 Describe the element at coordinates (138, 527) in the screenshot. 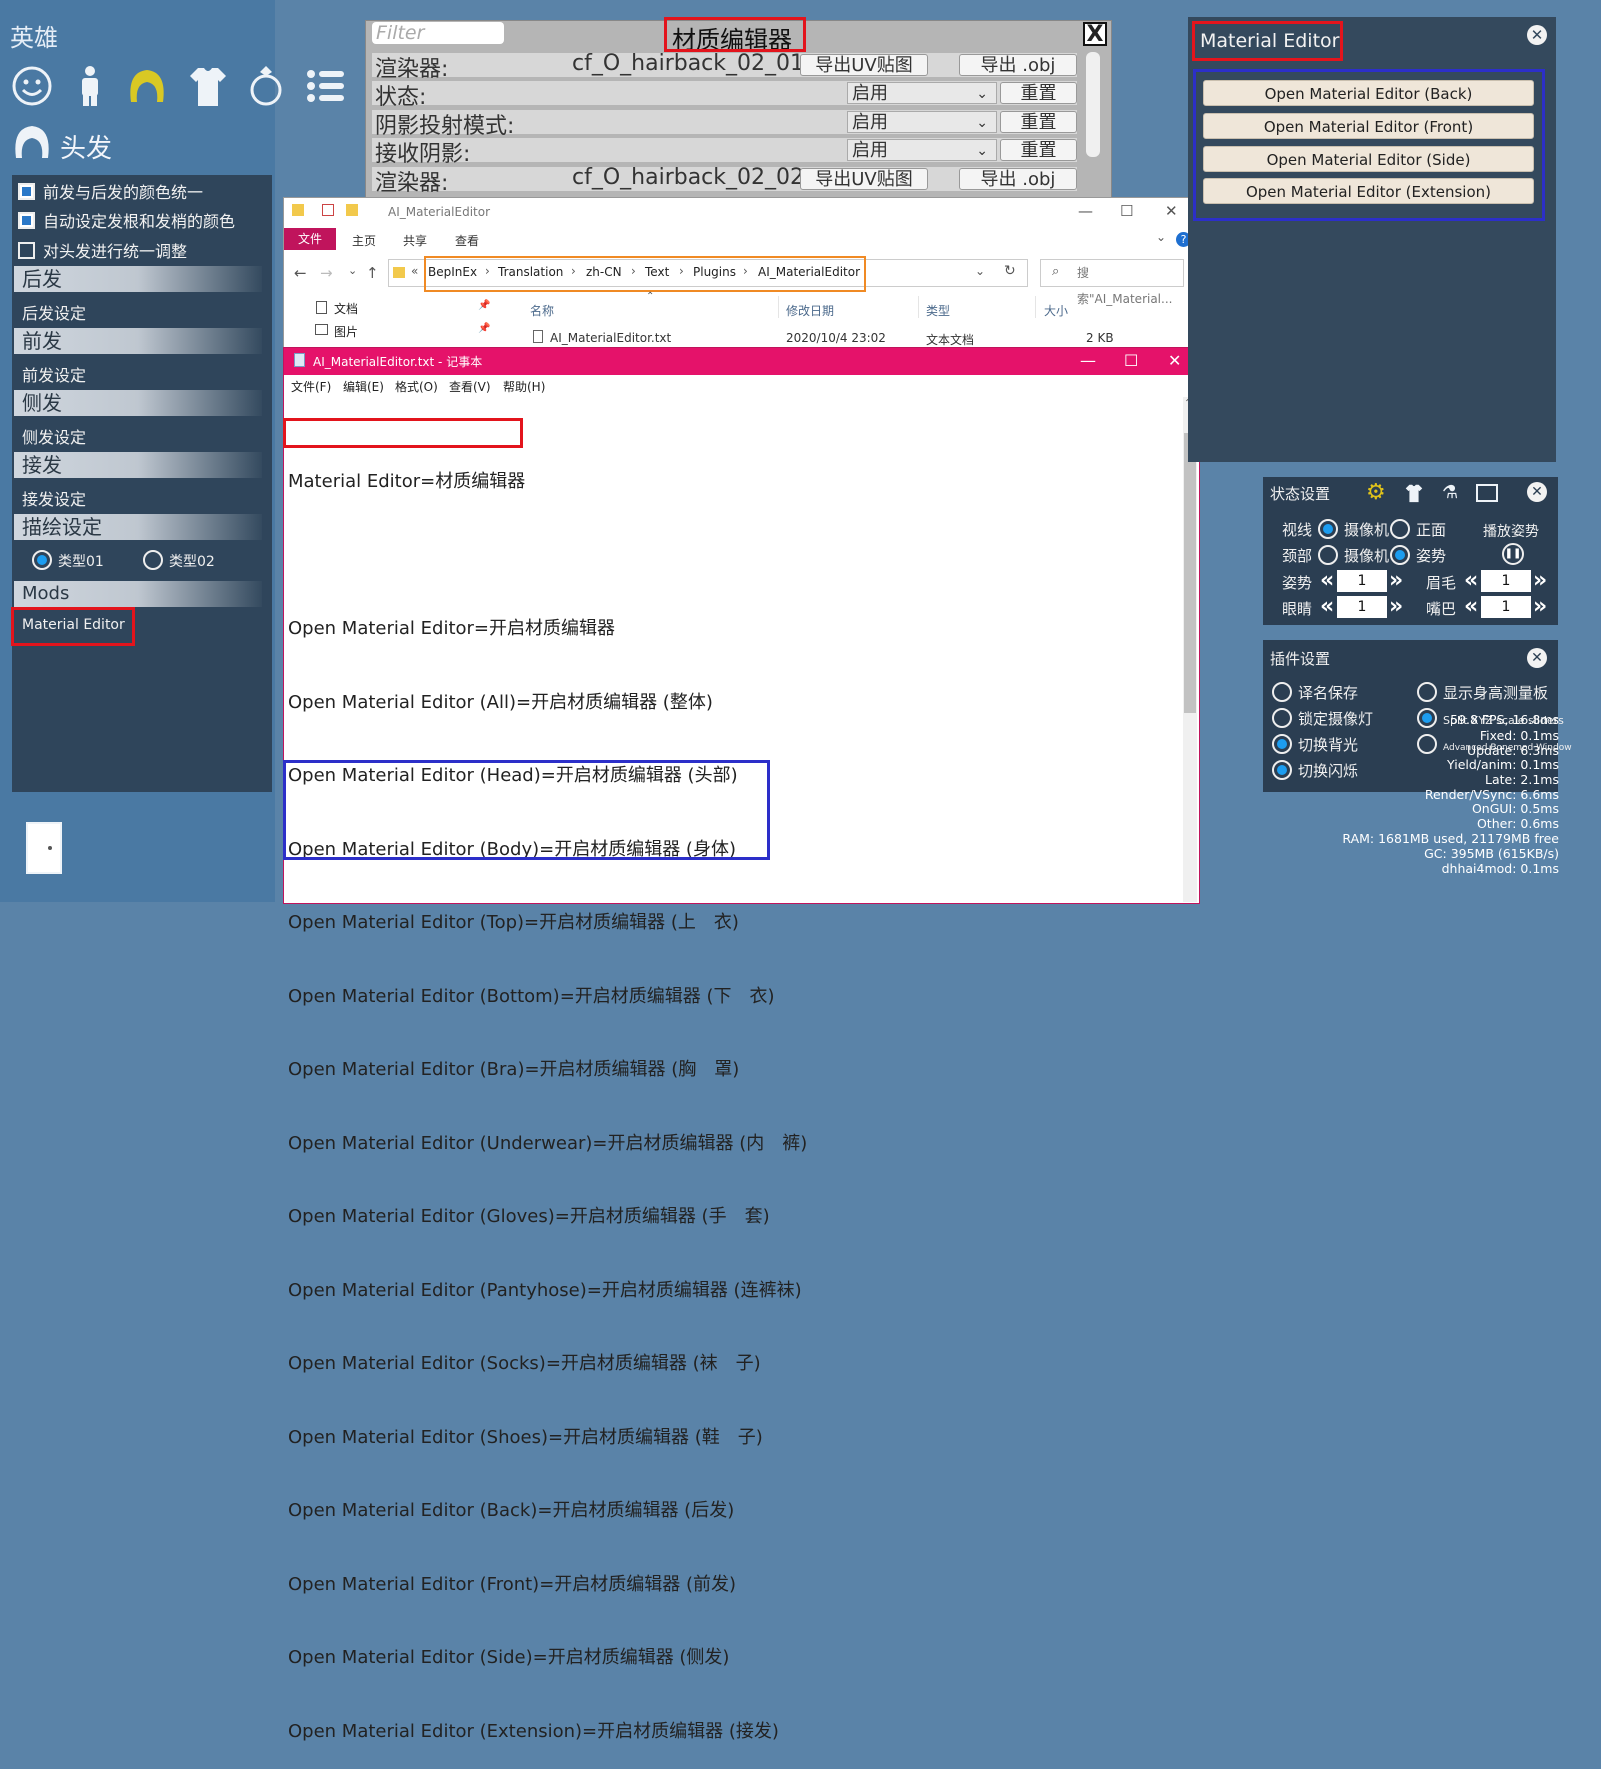

I see `section-header-draw-settings: 描绘设定` at that location.